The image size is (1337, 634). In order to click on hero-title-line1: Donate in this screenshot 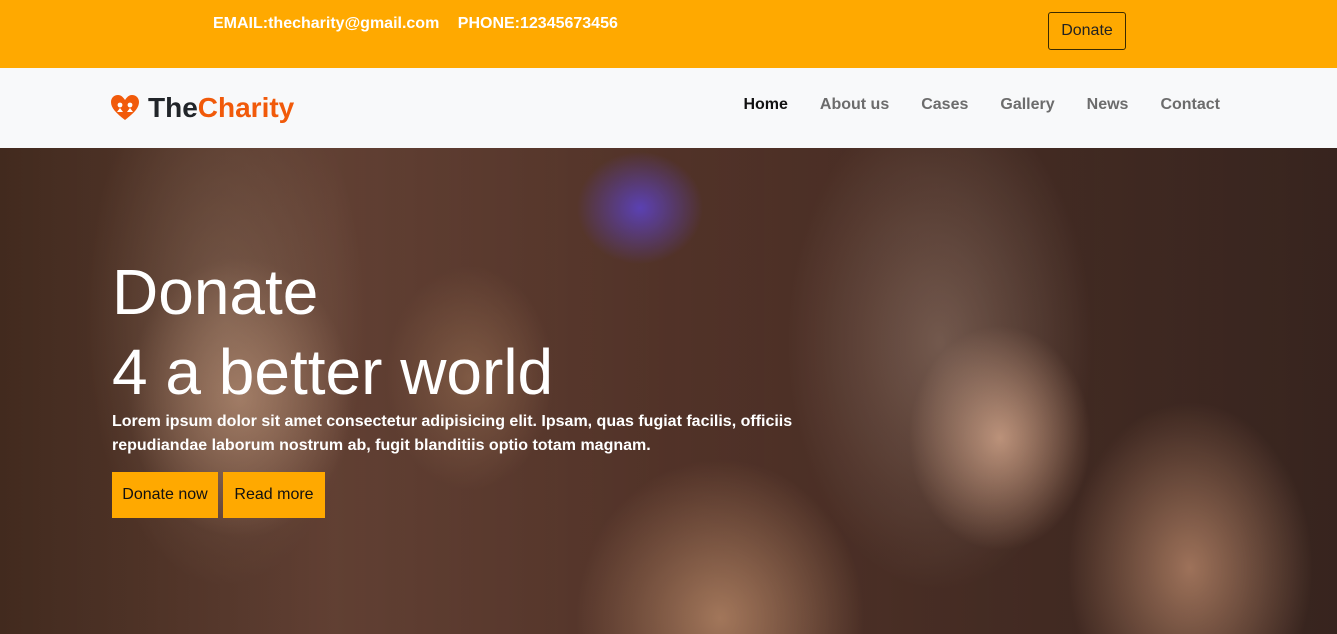, I will do `click(215, 292)`.